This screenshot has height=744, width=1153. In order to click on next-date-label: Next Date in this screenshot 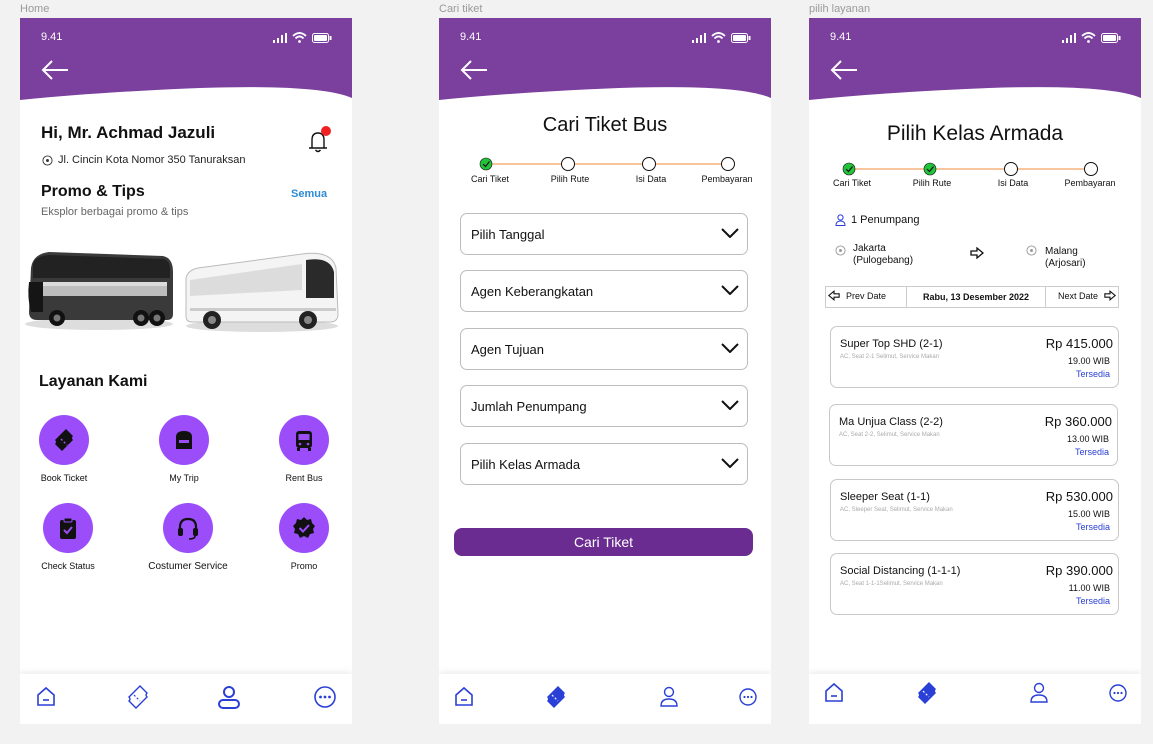, I will do `click(1077, 295)`.